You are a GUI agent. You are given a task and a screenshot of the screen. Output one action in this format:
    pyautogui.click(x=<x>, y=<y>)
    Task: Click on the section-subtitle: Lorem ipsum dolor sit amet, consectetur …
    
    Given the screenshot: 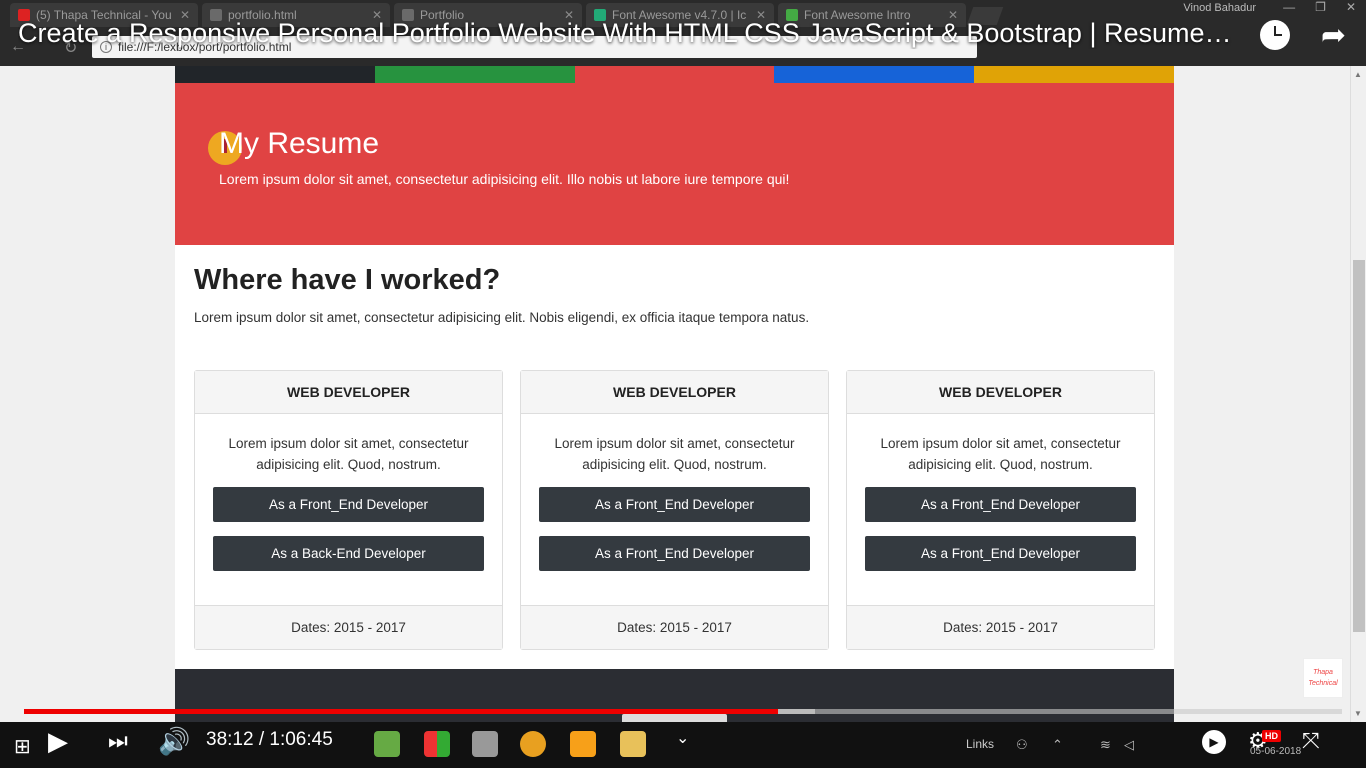 What is the action you would take?
    pyautogui.click(x=502, y=317)
    